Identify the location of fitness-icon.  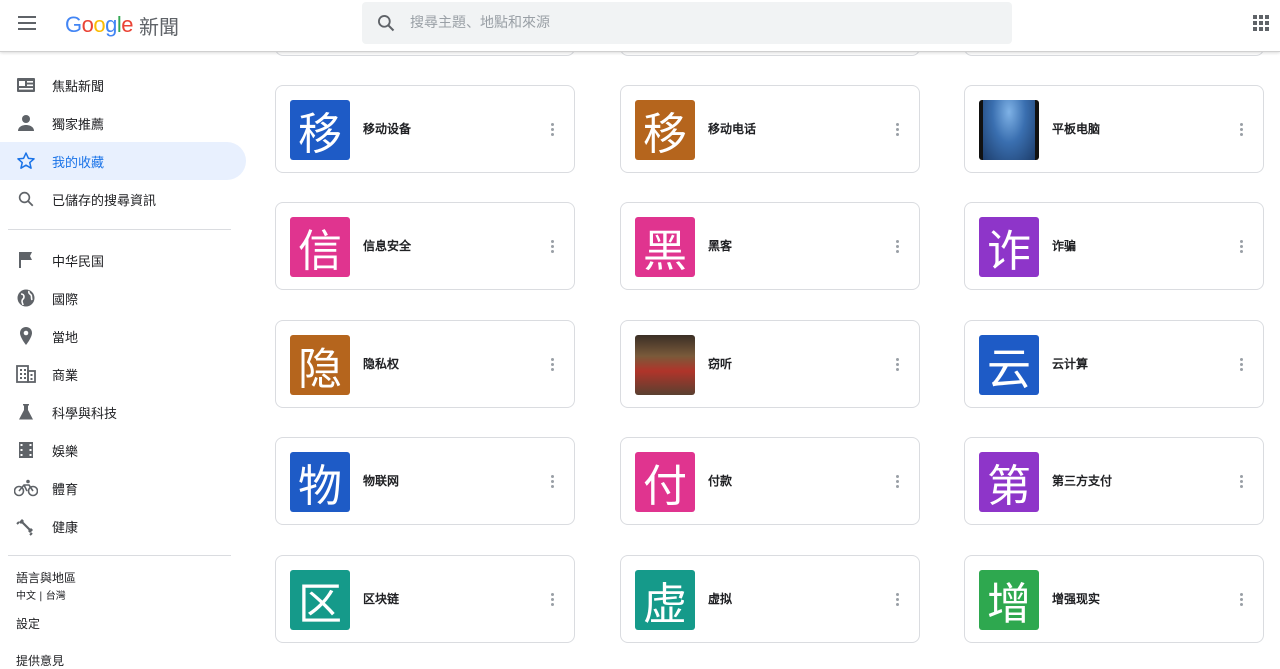
(26, 526).